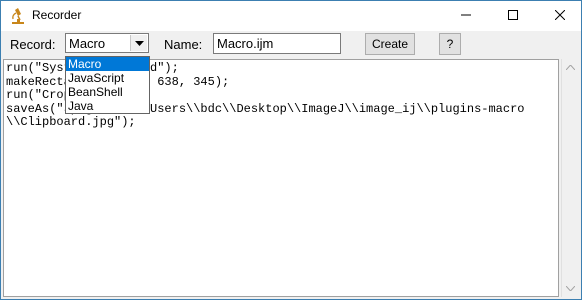 This screenshot has height=300, width=582. What do you see at coordinates (390, 44) in the screenshot?
I see `create-button: Create` at bounding box center [390, 44].